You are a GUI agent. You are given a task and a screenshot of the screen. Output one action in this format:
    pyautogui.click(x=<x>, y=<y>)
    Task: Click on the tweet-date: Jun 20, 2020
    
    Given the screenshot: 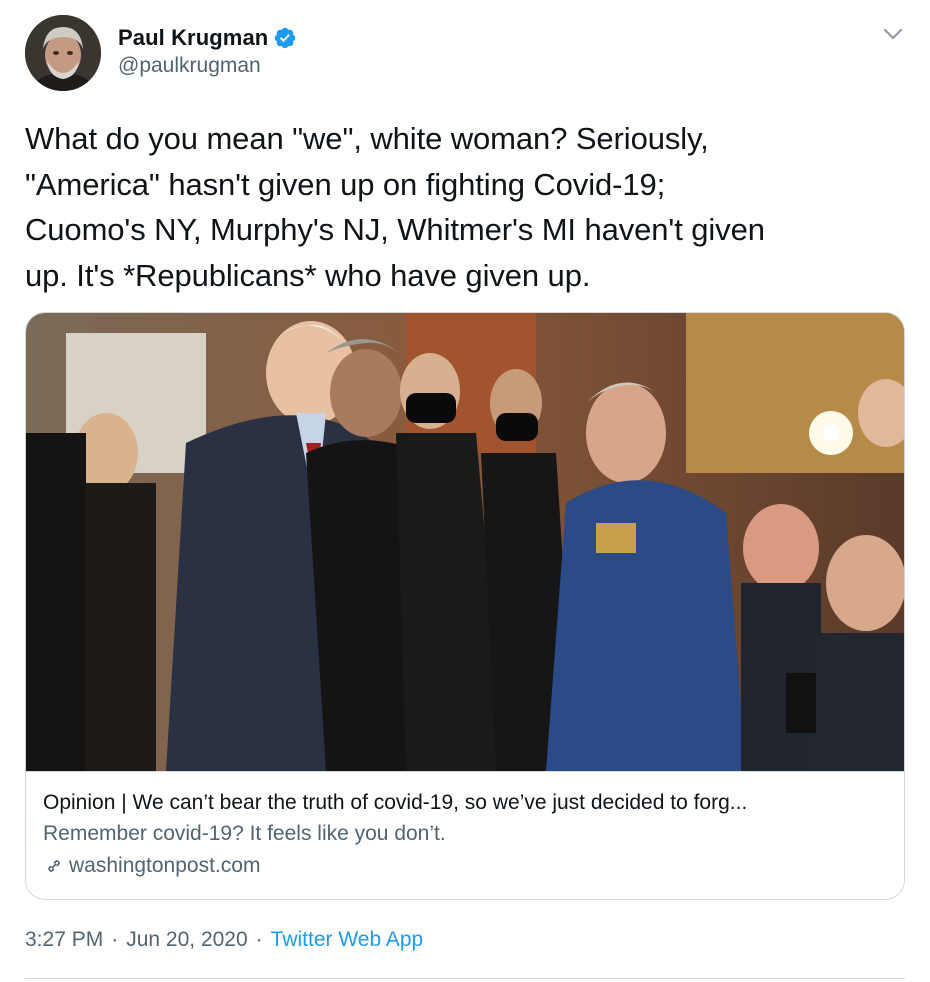 What is the action you would take?
    pyautogui.click(x=186, y=940)
    